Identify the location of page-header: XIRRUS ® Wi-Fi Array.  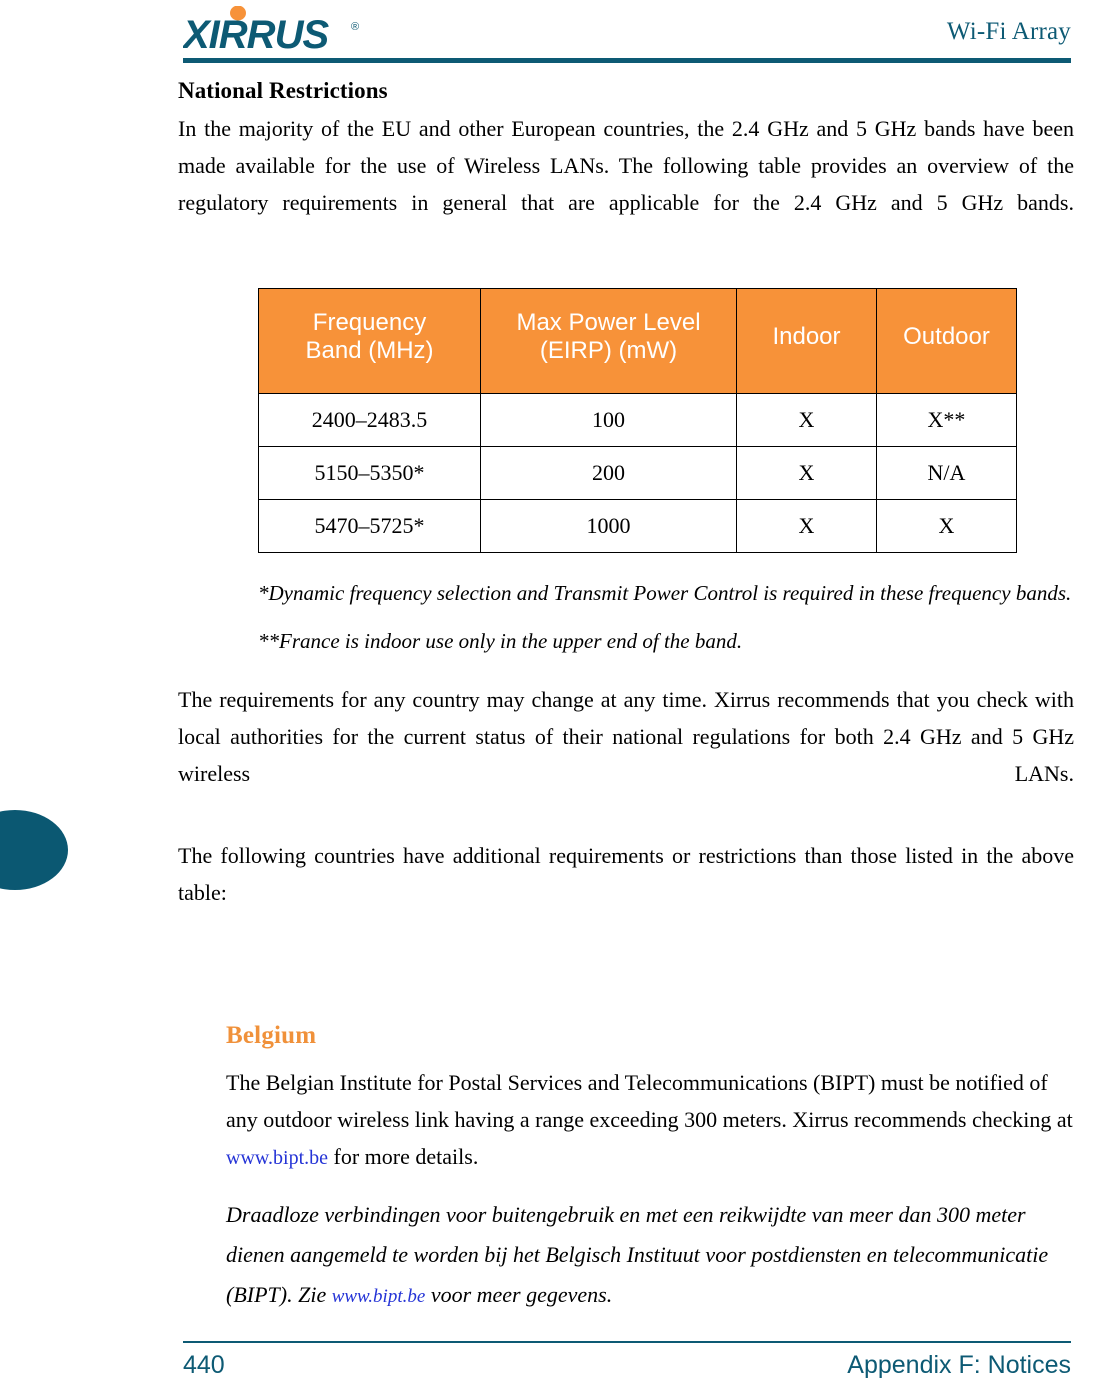
(627, 31).